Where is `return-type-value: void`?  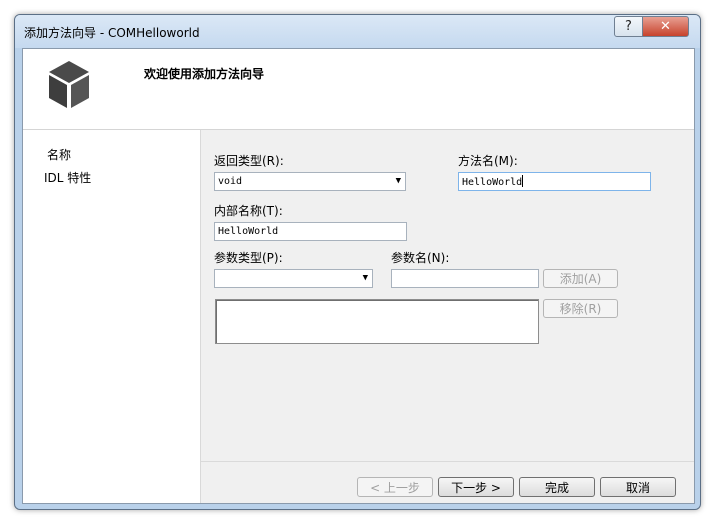
return-type-value: void is located at coordinates (230, 181).